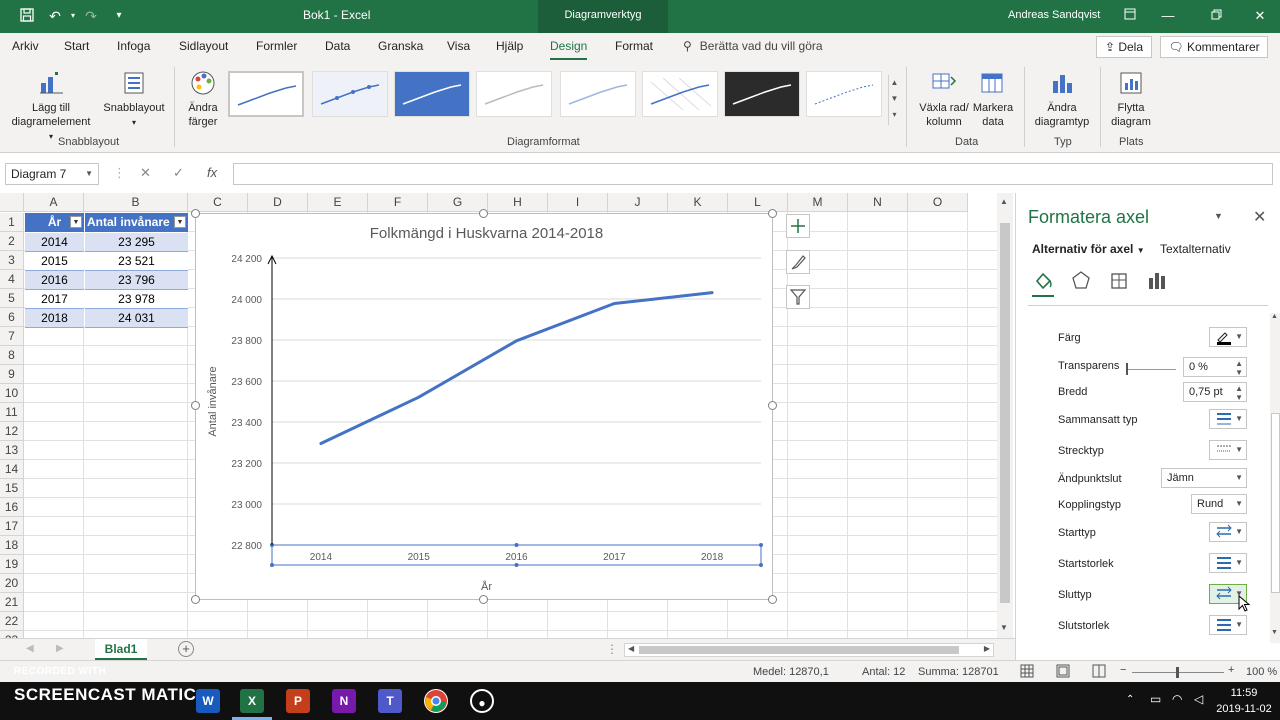  I want to click on tab-text-options: Textalternativ, so click(1195, 249).